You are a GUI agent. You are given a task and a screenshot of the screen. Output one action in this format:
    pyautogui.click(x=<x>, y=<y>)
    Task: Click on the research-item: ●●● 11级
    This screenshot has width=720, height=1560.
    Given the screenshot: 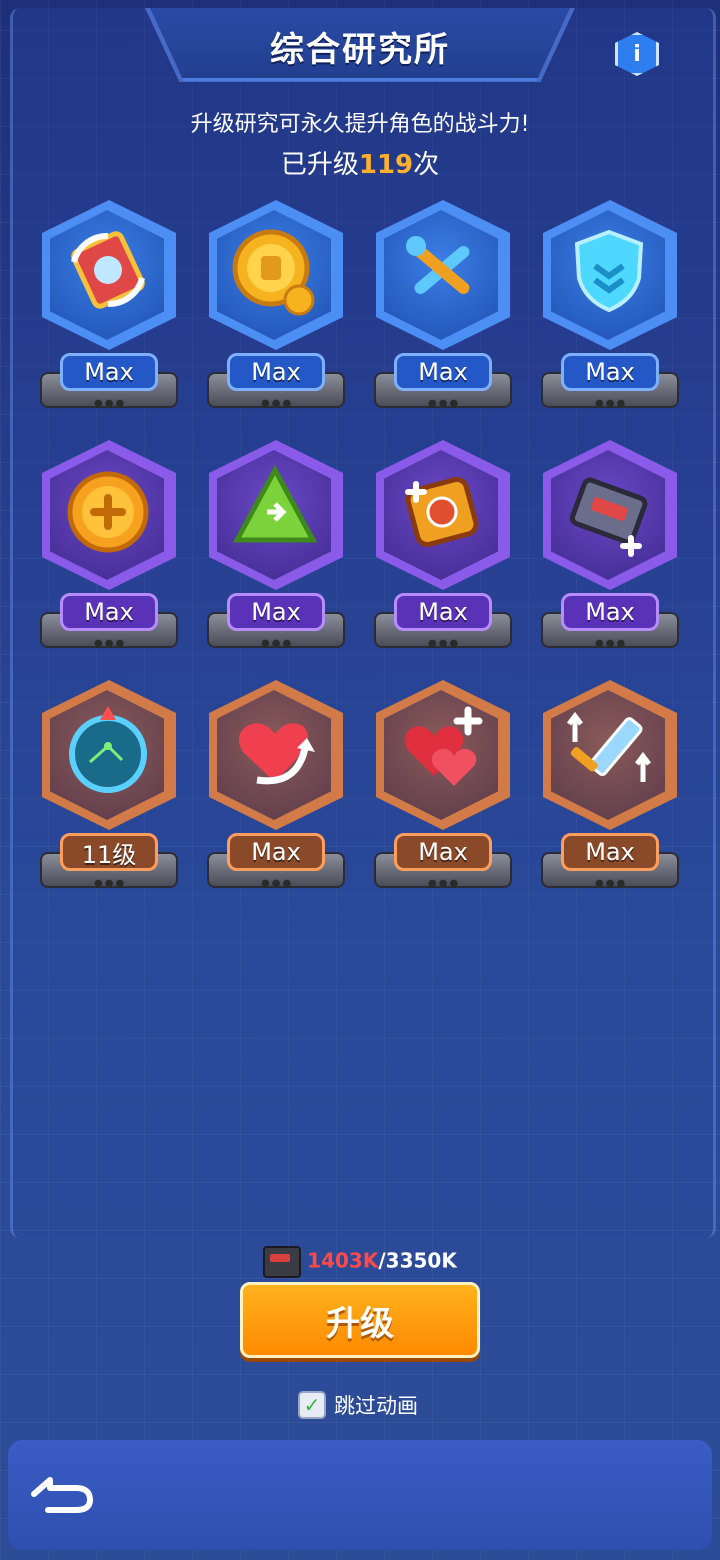 What is the action you would take?
    pyautogui.click(x=109, y=785)
    